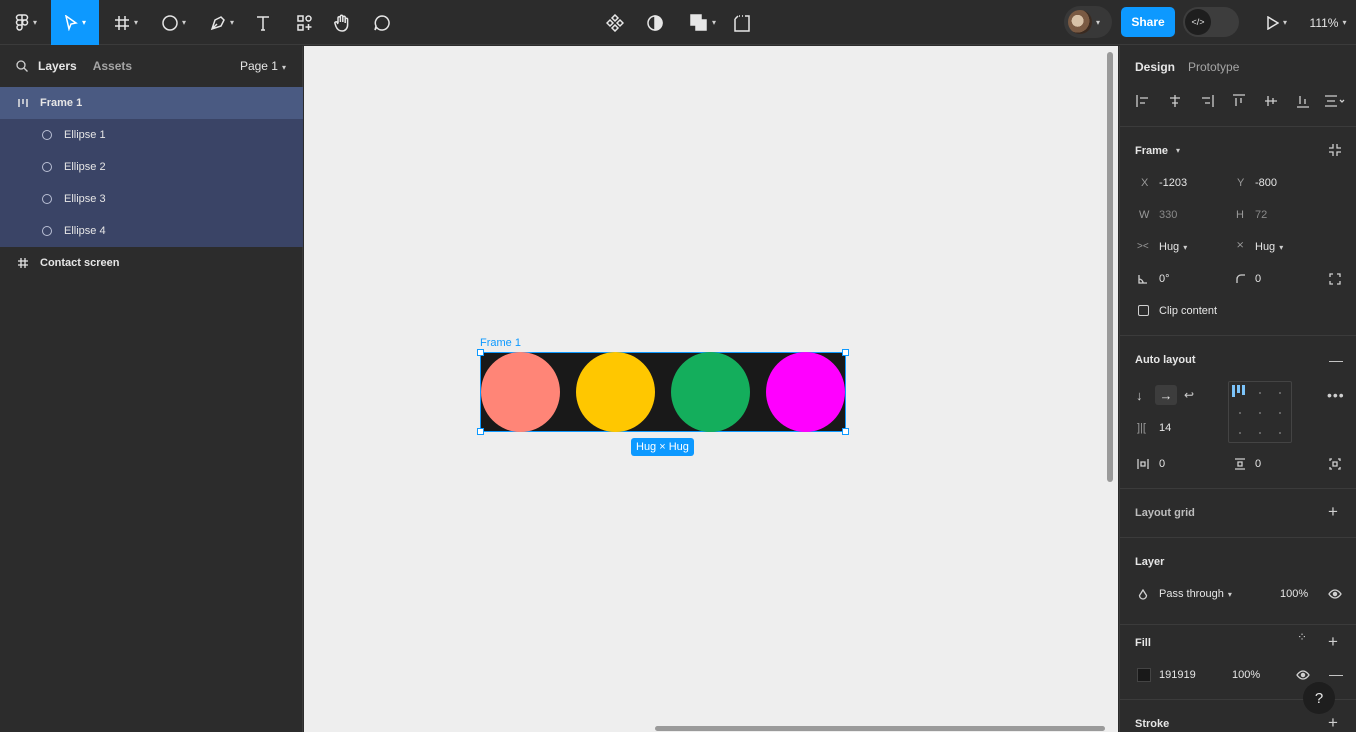 The height and width of the screenshot is (732, 1356). Describe the element at coordinates (1319, 698) in the screenshot. I see `help-button: ?` at that location.